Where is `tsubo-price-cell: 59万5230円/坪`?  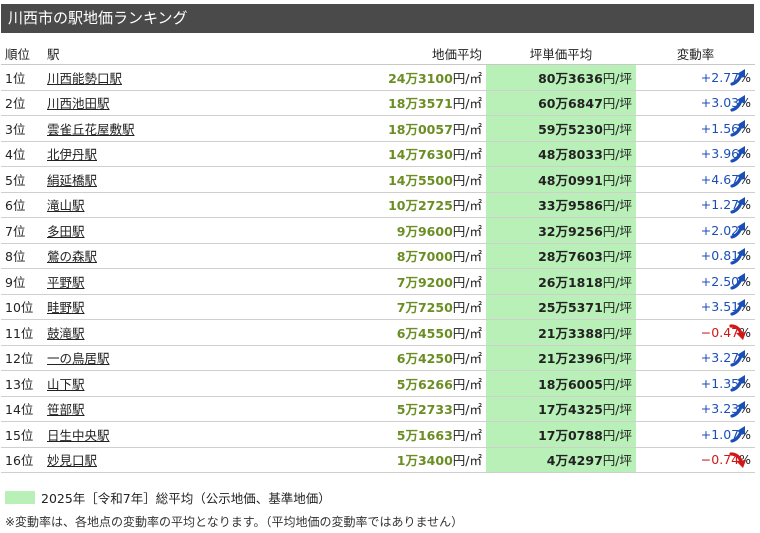 tsubo-price-cell: 59万5230円/坪 is located at coordinates (561, 128).